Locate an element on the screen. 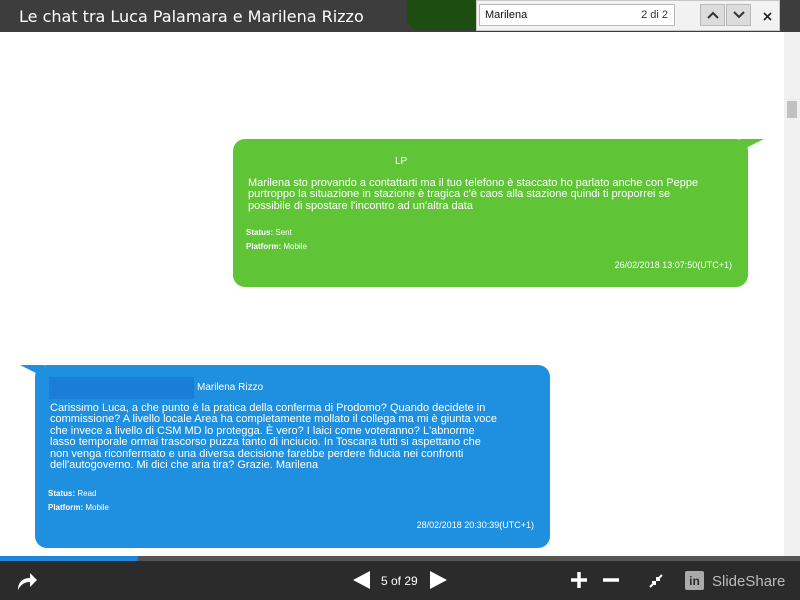 This screenshot has width=800, height=600. redacted-contact-box is located at coordinates (121, 388).